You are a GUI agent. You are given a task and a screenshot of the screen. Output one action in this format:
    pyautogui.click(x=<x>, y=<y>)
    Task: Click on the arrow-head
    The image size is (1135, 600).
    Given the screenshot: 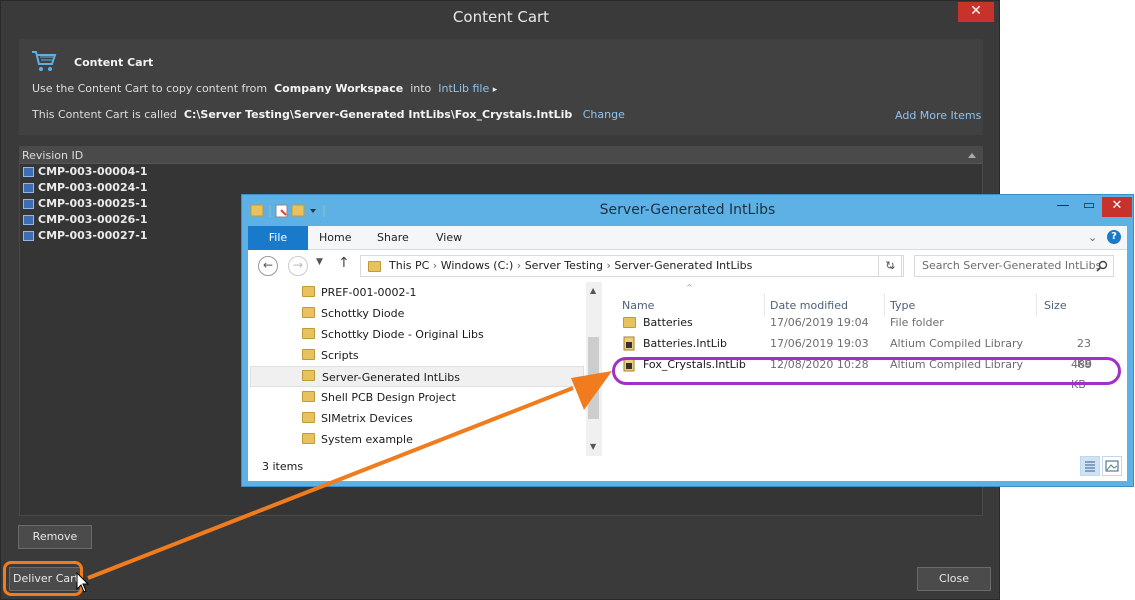 What is the action you would take?
    pyautogui.click(x=591, y=390)
    